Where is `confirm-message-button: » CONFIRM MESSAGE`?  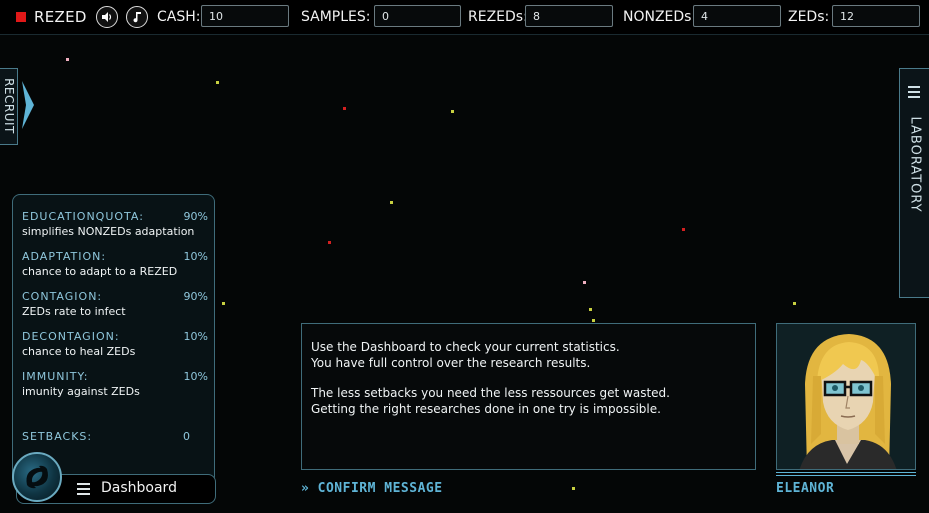 confirm-message-button: » CONFIRM MESSAGE is located at coordinates (372, 488).